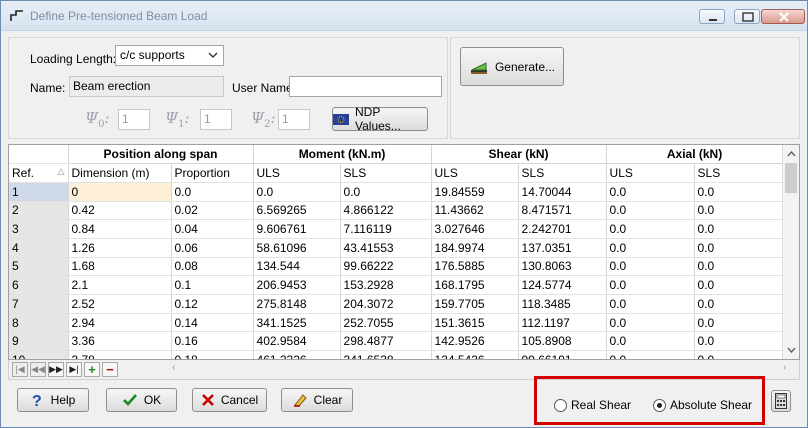 This screenshot has width=808, height=428. Describe the element at coordinates (110, 369) in the screenshot. I see `delete-row-icon: −` at that location.